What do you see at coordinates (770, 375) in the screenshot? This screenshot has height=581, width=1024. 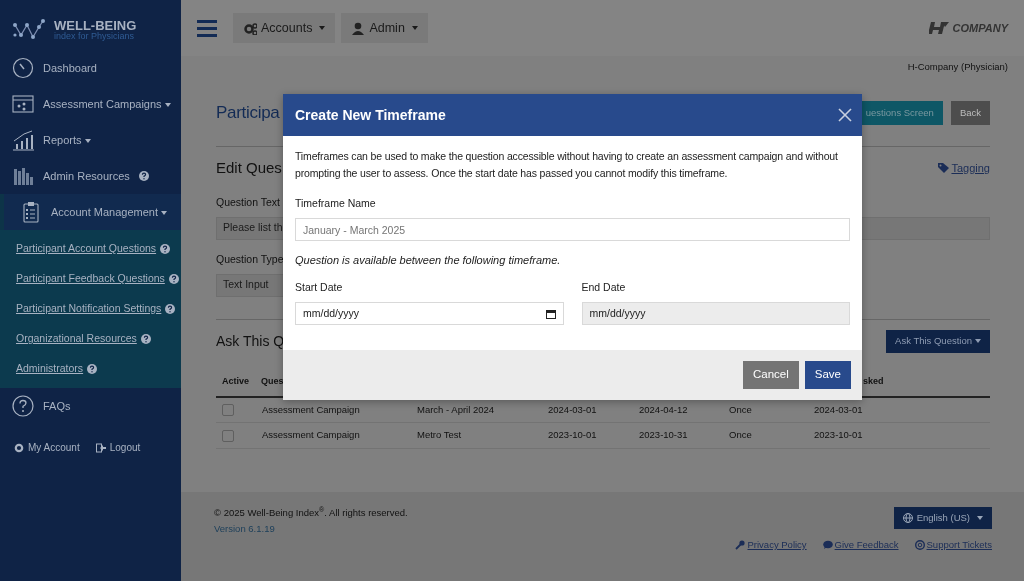 I see `cancel-button: Cancel` at bounding box center [770, 375].